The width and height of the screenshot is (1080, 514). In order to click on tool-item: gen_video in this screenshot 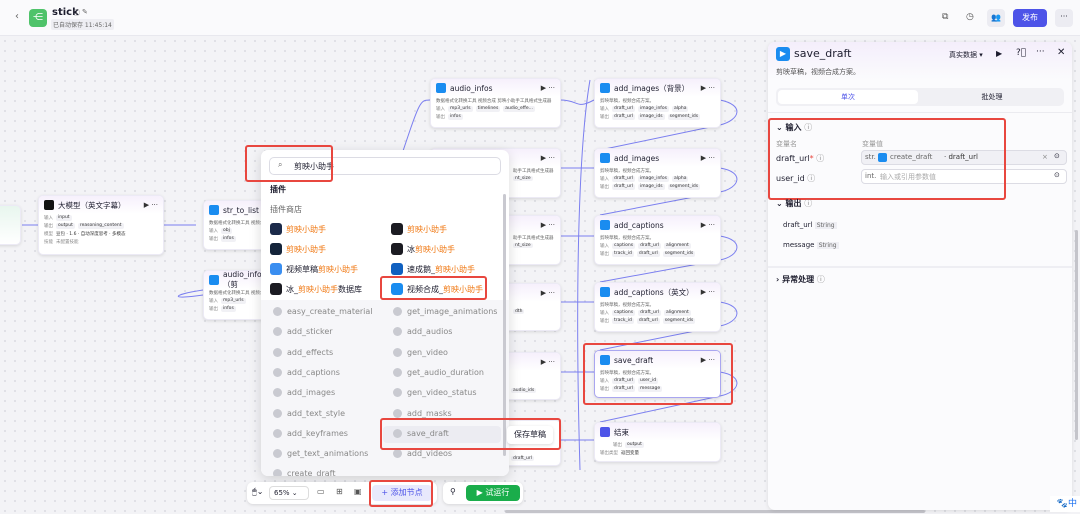, I will do `click(420, 352)`.